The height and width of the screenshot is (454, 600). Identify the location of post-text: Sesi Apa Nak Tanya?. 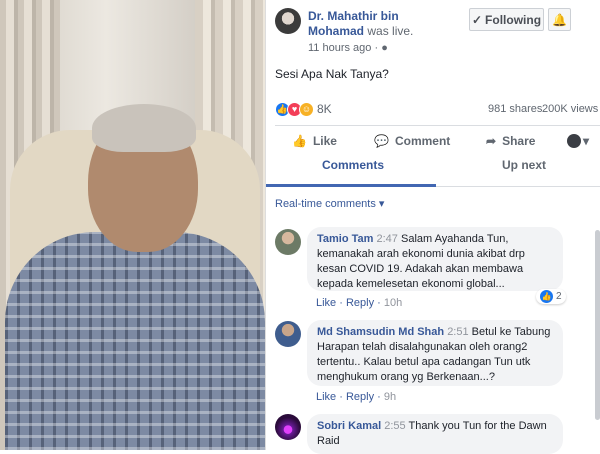
(332, 74).